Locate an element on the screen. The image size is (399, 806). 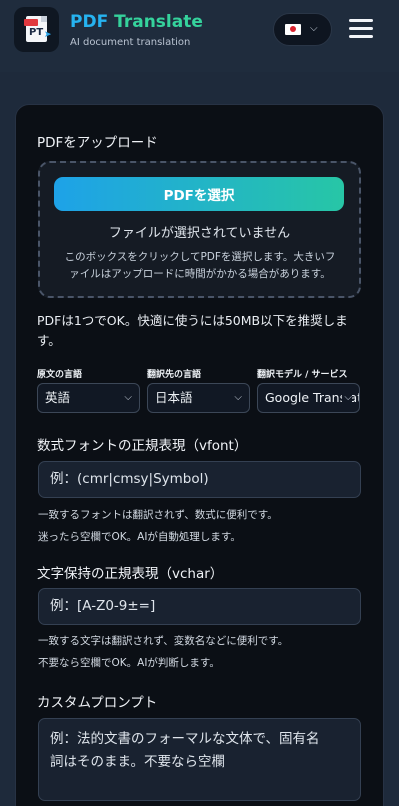
target-language-select: 日本語 ⌵ is located at coordinates (198, 398).